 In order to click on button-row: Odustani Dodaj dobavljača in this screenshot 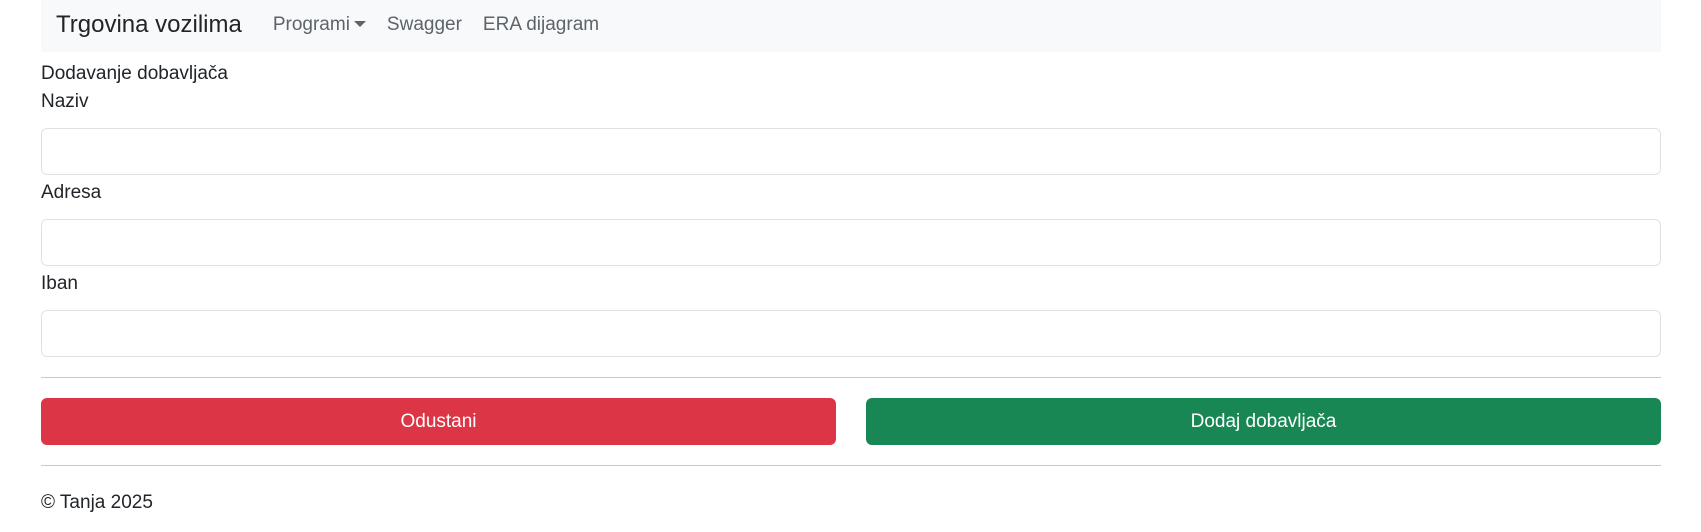, I will do `click(851, 421)`.